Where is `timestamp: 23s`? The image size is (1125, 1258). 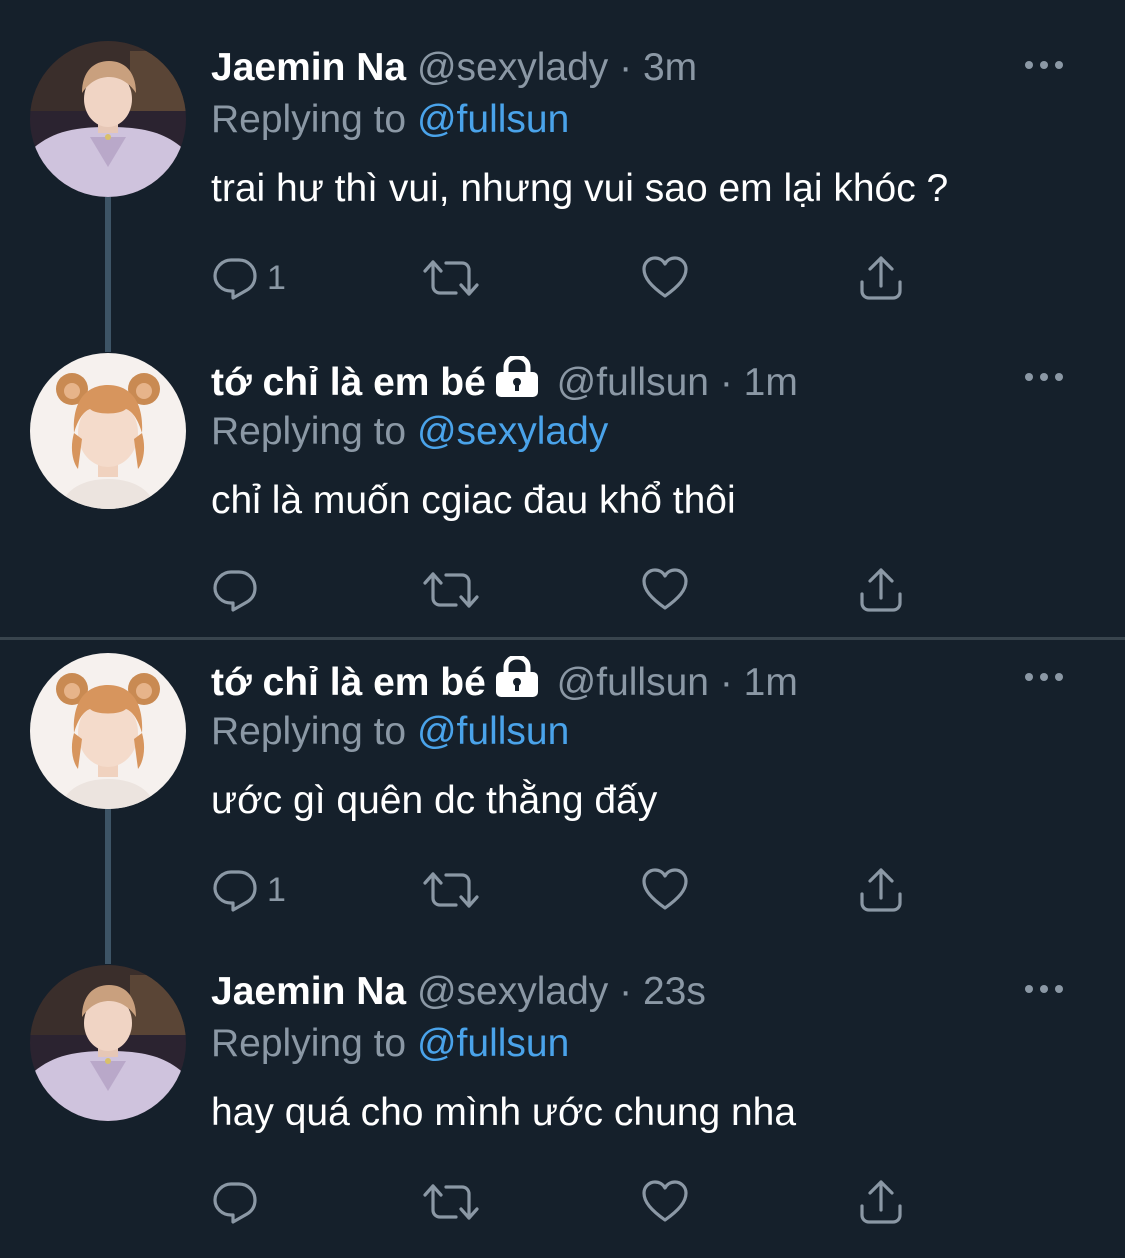 timestamp: 23s is located at coordinates (674, 991).